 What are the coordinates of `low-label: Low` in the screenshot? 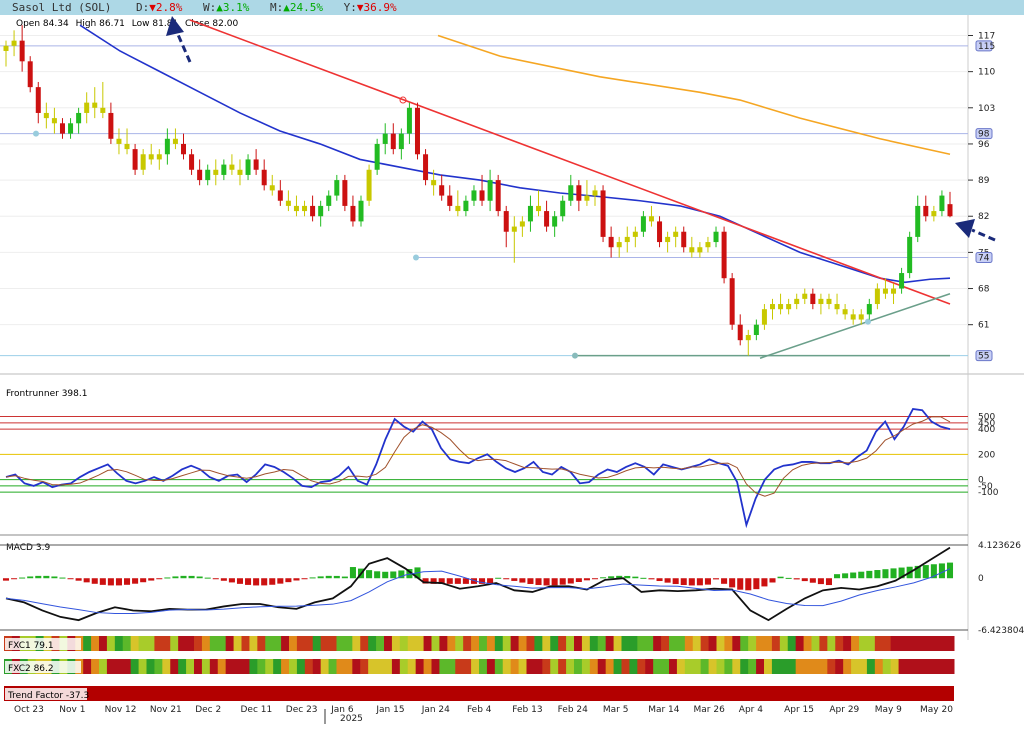 It's located at (141, 24).